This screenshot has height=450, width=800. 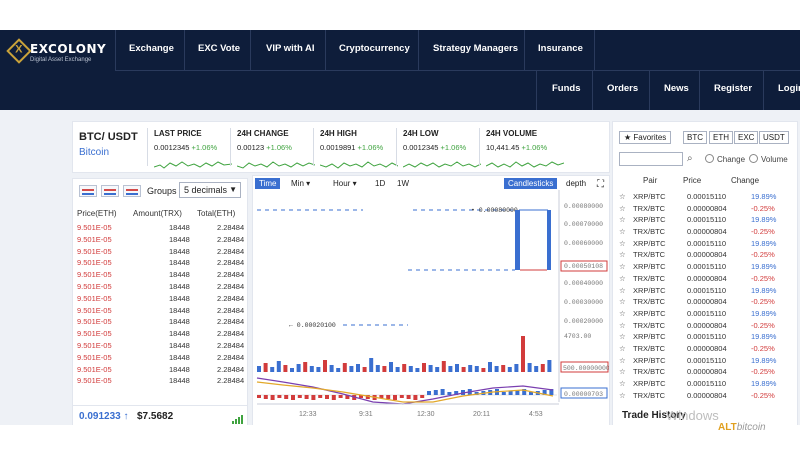 I want to click on radio-change: Change, so click(x=725, y=159).